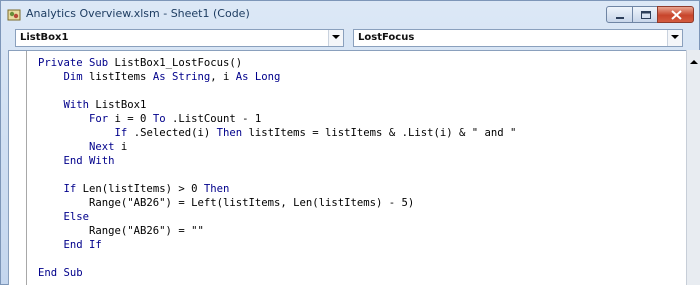  I want to click on maximize-icon, so click(646, 15).